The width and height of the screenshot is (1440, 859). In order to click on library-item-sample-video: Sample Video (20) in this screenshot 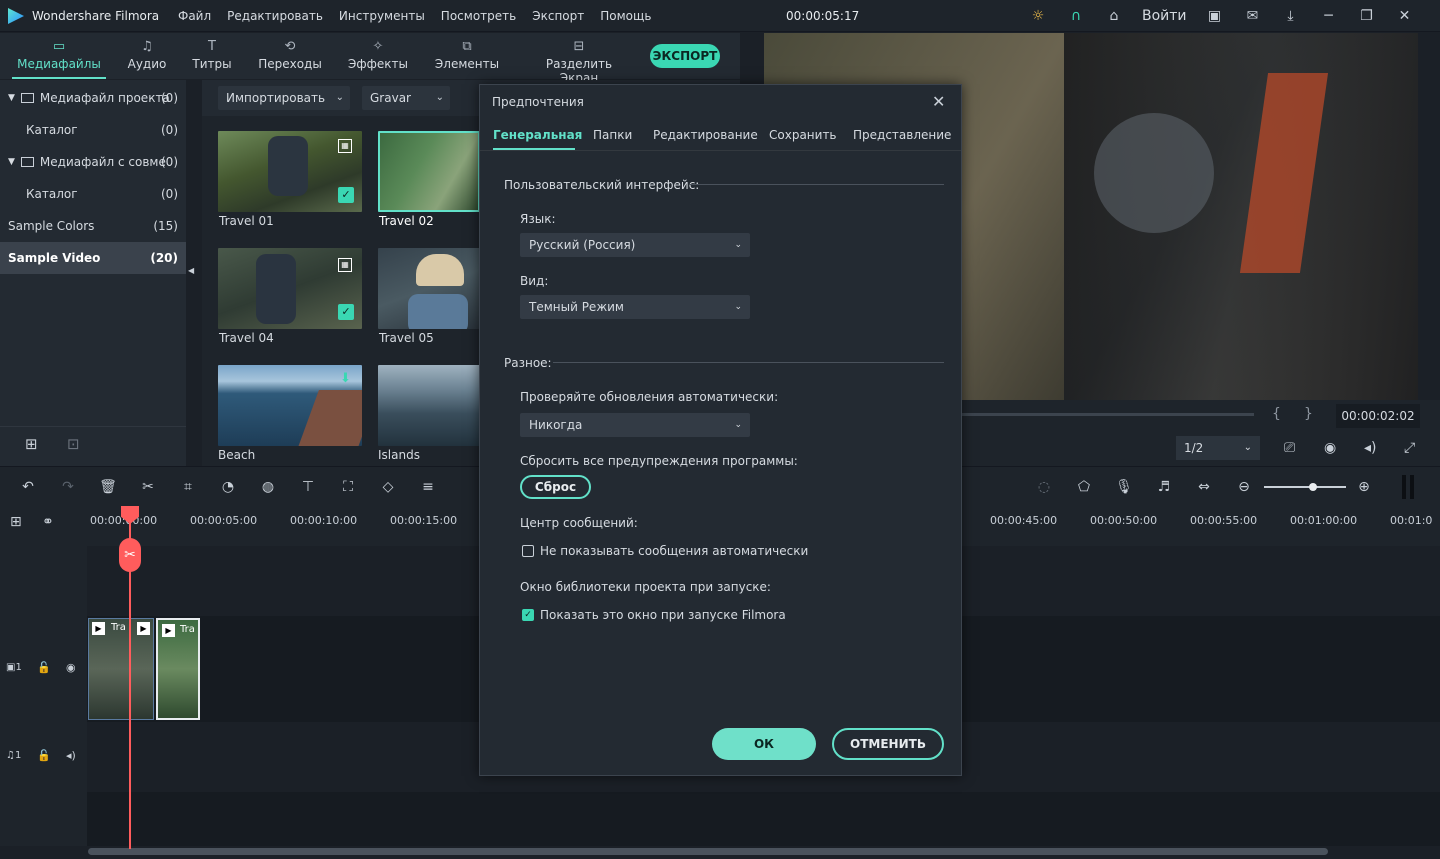, I will do `click(93, 258)`.